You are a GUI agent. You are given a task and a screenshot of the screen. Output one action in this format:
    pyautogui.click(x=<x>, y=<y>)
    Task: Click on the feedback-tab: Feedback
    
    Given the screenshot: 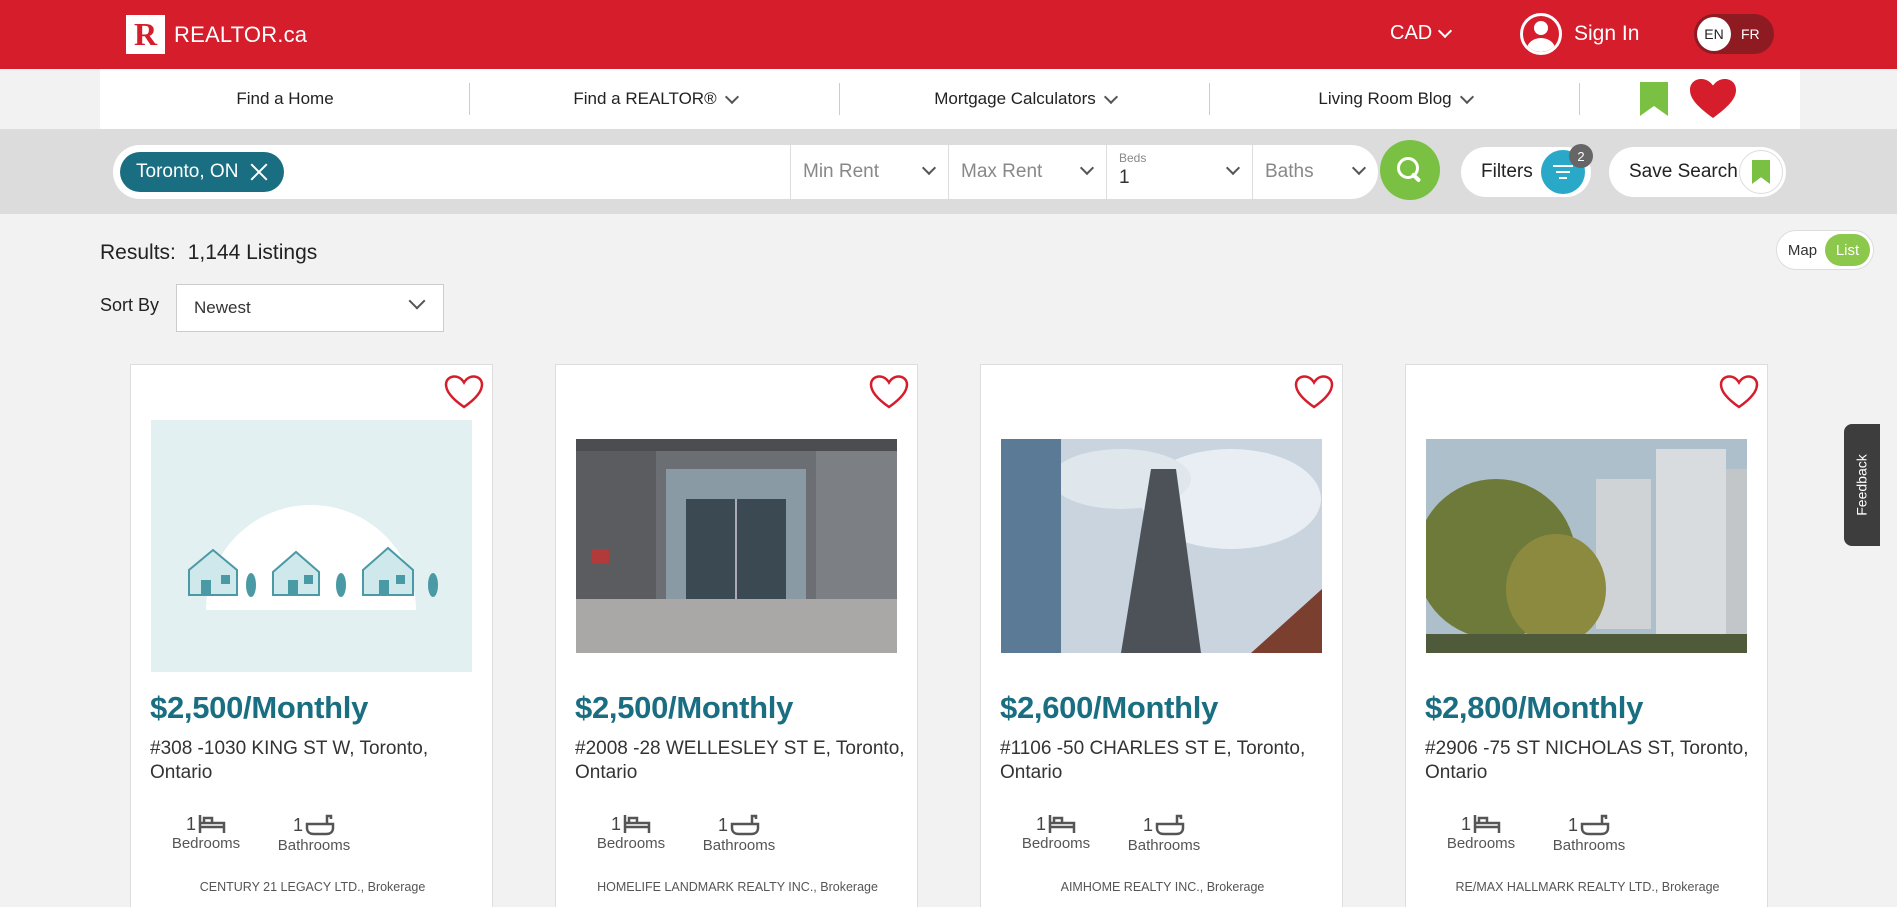 What is the action you would take?
    pyautogui.click(x=1862, y=485)
    